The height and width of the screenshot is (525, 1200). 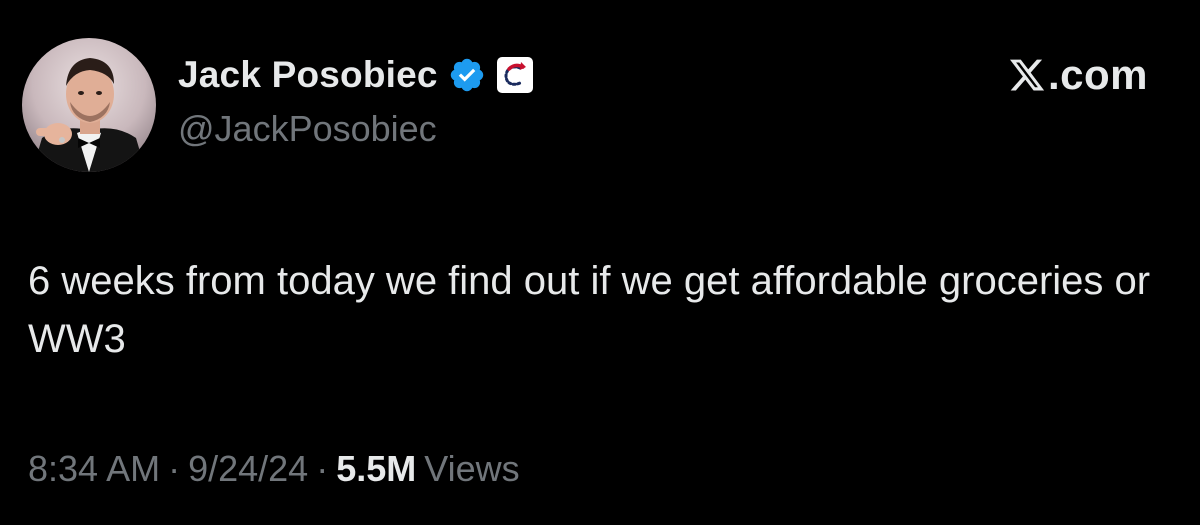 I want to click on tweet-meta: 8:34 AM · 9/24/24 · 5.5M Views, so click(x=274, y=469).